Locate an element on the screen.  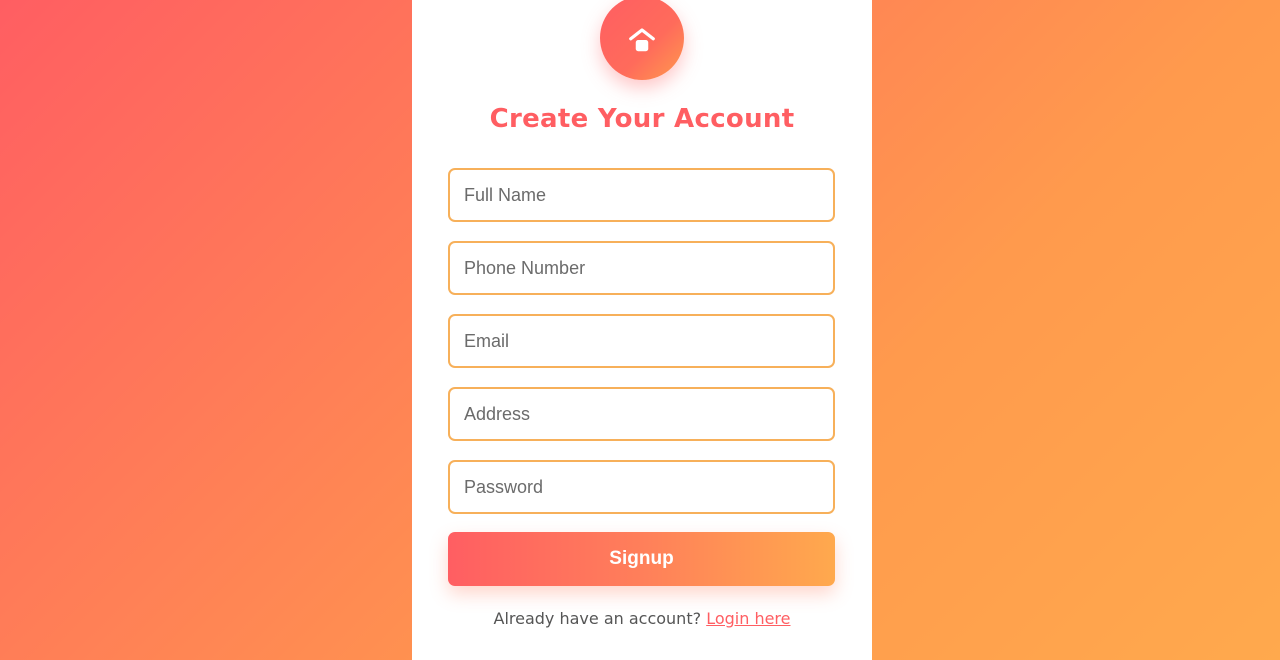
email-field is located at coordinates (641, 341).